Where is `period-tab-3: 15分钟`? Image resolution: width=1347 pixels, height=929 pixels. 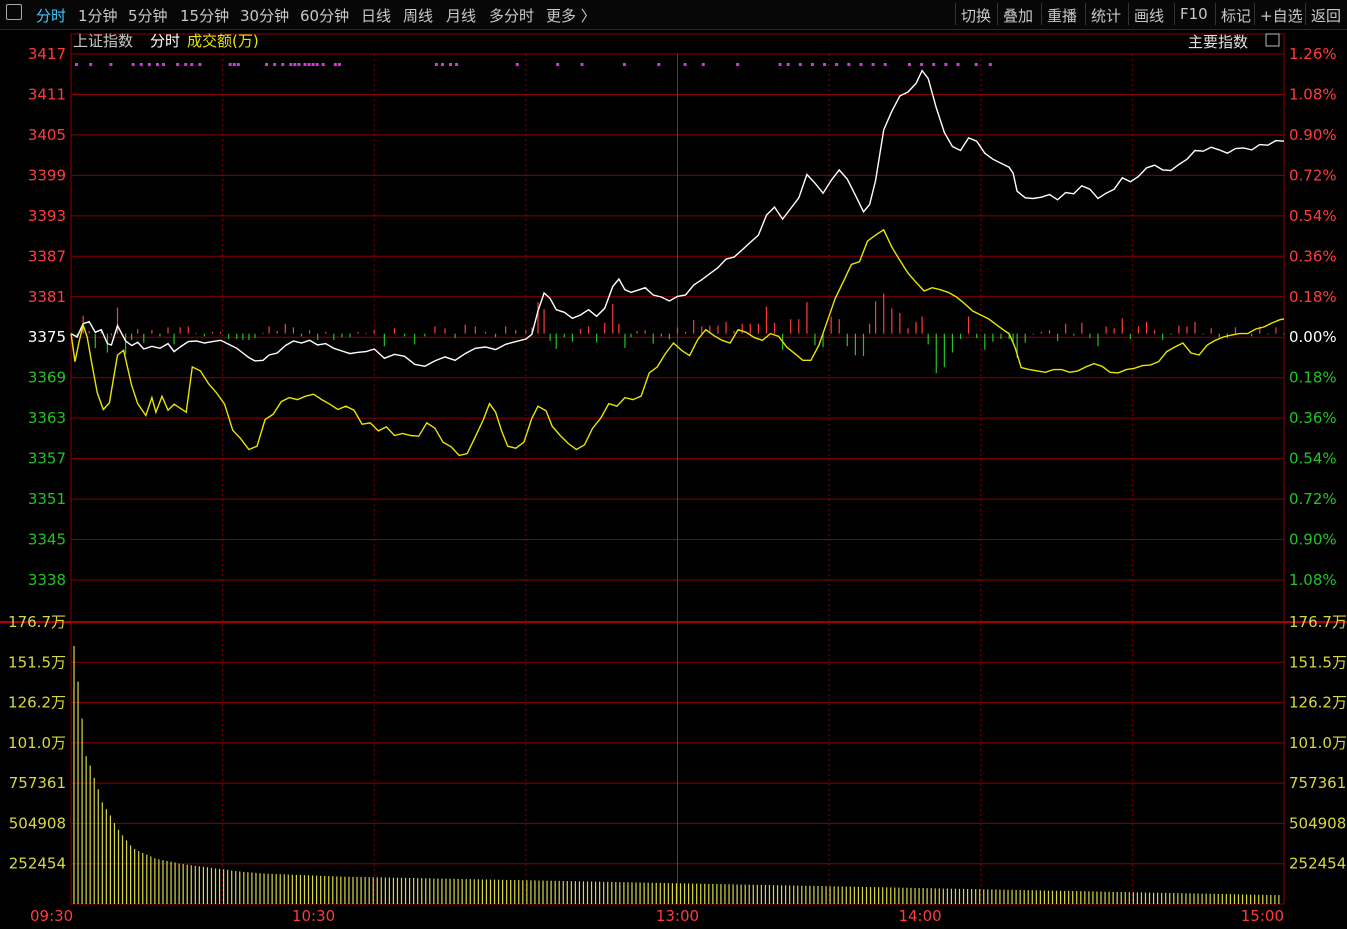
period-tab-3: 15分钟 is located at coordinates (204, 15).